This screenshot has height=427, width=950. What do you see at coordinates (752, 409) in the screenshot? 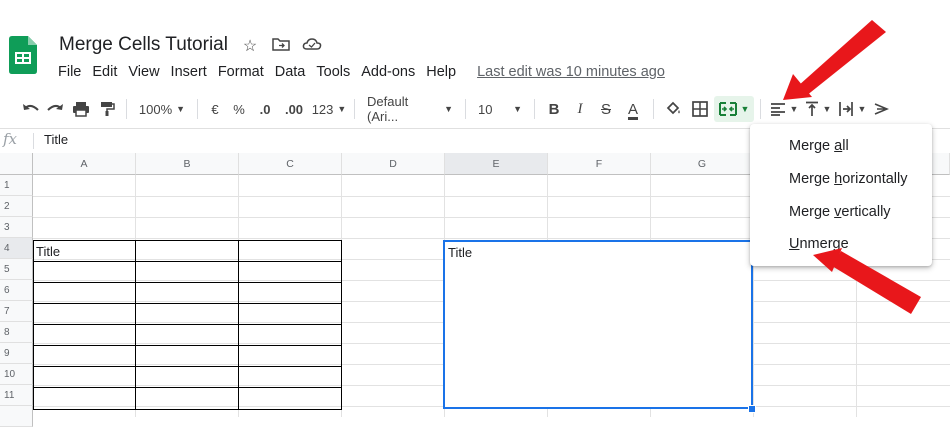
I see `selection-fill-handle` at bounding box center [752, 409].